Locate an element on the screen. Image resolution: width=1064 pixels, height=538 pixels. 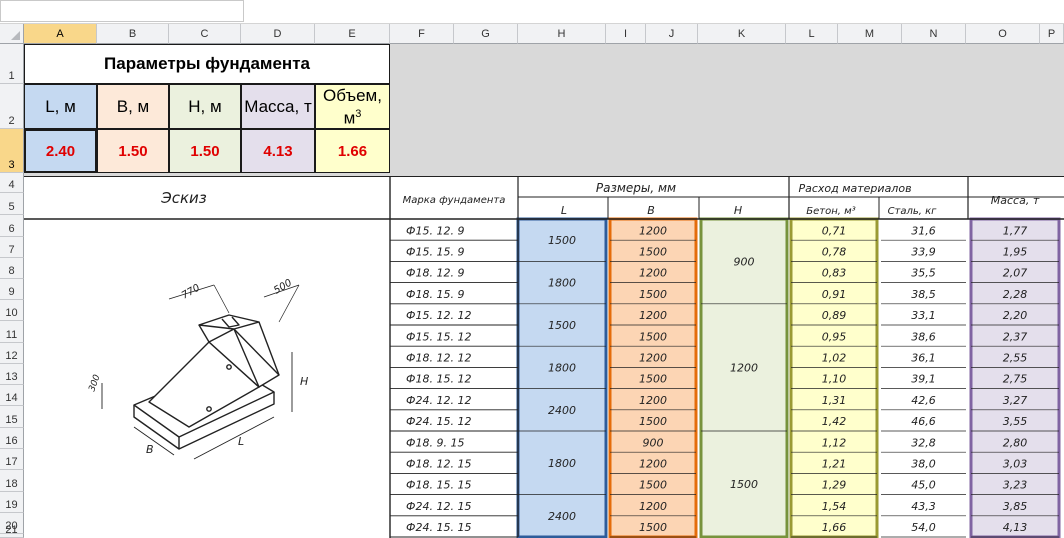
row-header-5: 5 is located at coordinates (12, 204).